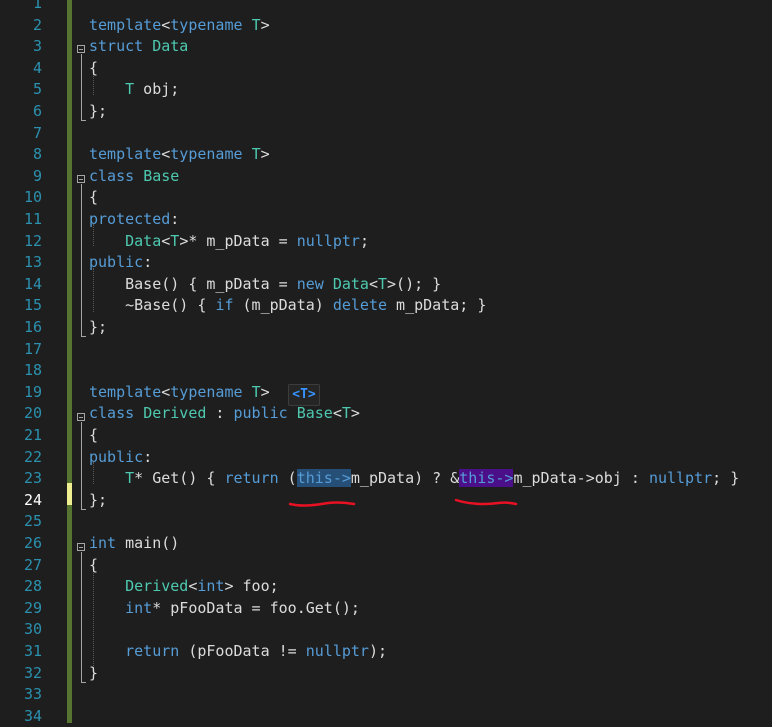  Describe the element at coordinates (125, 391) in the screenshot. I see `code-token: template` at that location.